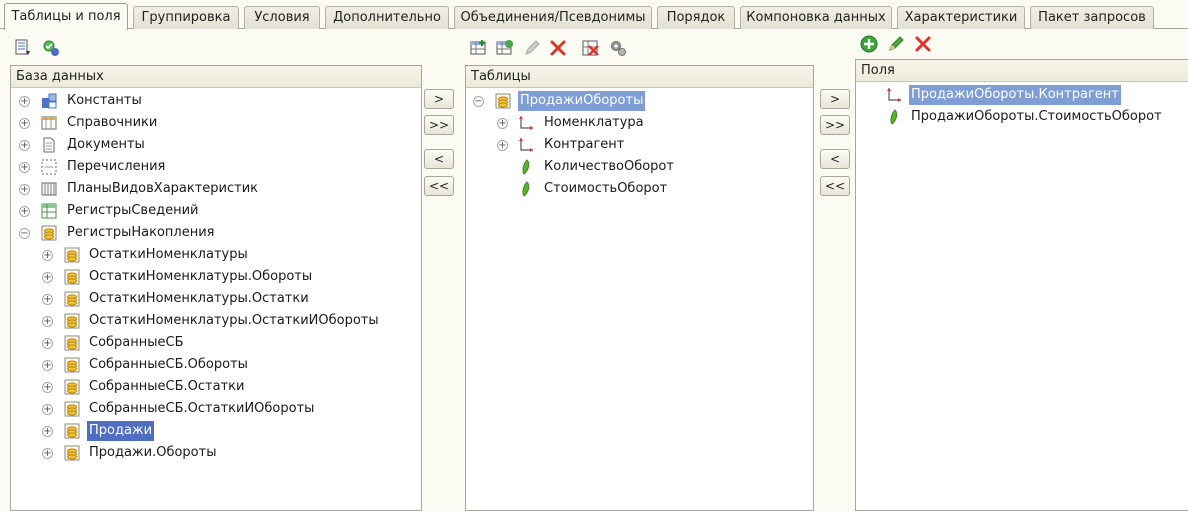 Image resolution: width=1188 pixels, height=511 pixels. I want to click on tab-query-batch: Пакет запросов, so click(1092, 17).